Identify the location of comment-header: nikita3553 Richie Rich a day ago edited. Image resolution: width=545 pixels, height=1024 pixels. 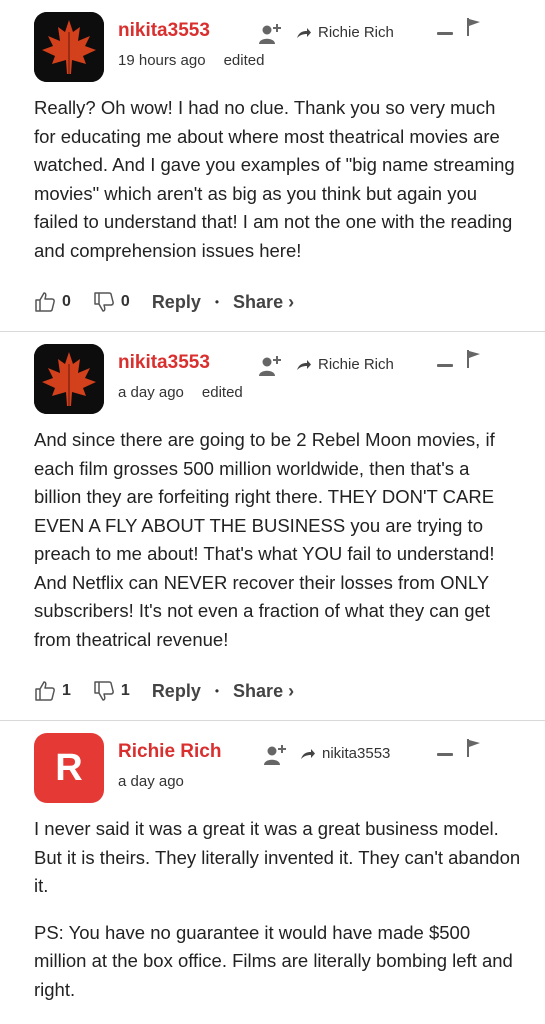
(277, 378).